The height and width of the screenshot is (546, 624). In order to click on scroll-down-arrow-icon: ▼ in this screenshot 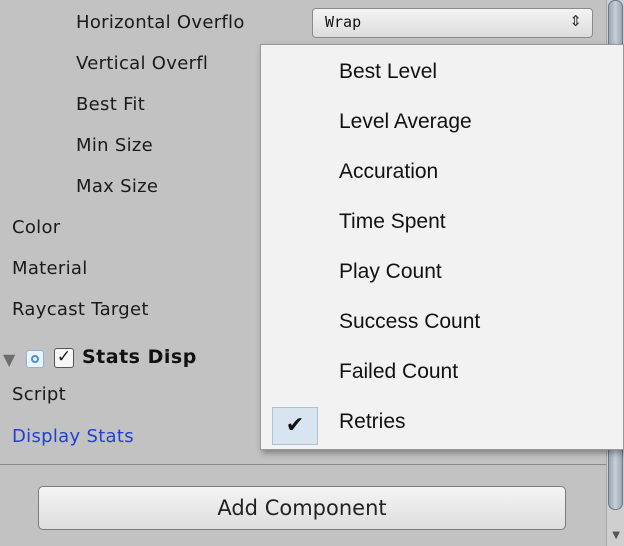, I will do `click(616, 535)`.